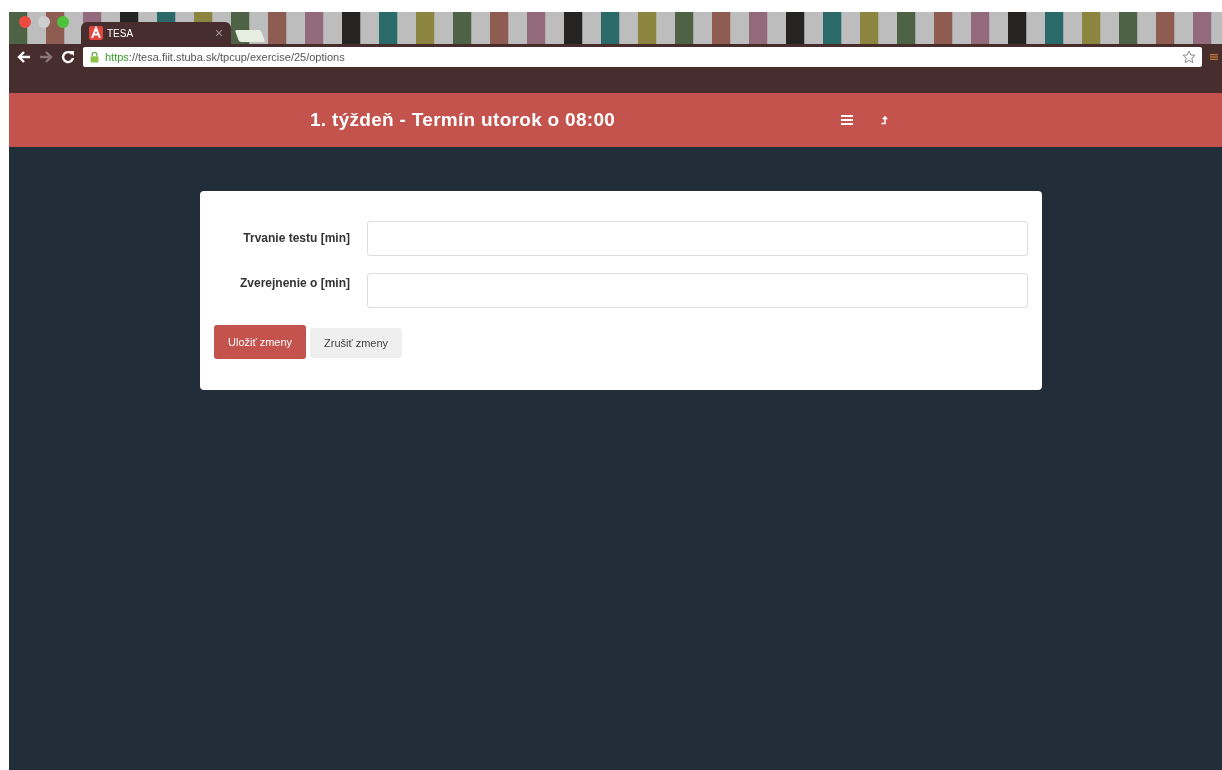 Image resolution: width=1222 pixels, height=770 pixels. Describe the element at coordinates (94, 57) in the screenshot. I see `lock-icon` at that location.